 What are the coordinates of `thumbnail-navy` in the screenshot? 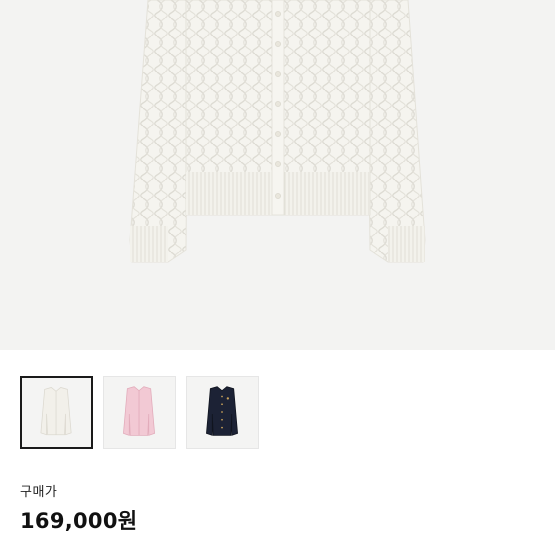 It's located at (222, 412).